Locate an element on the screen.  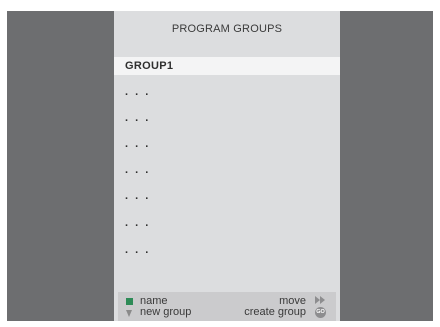
menu-title: PROGRAM GROUPS is located at coordinates (227, 29).